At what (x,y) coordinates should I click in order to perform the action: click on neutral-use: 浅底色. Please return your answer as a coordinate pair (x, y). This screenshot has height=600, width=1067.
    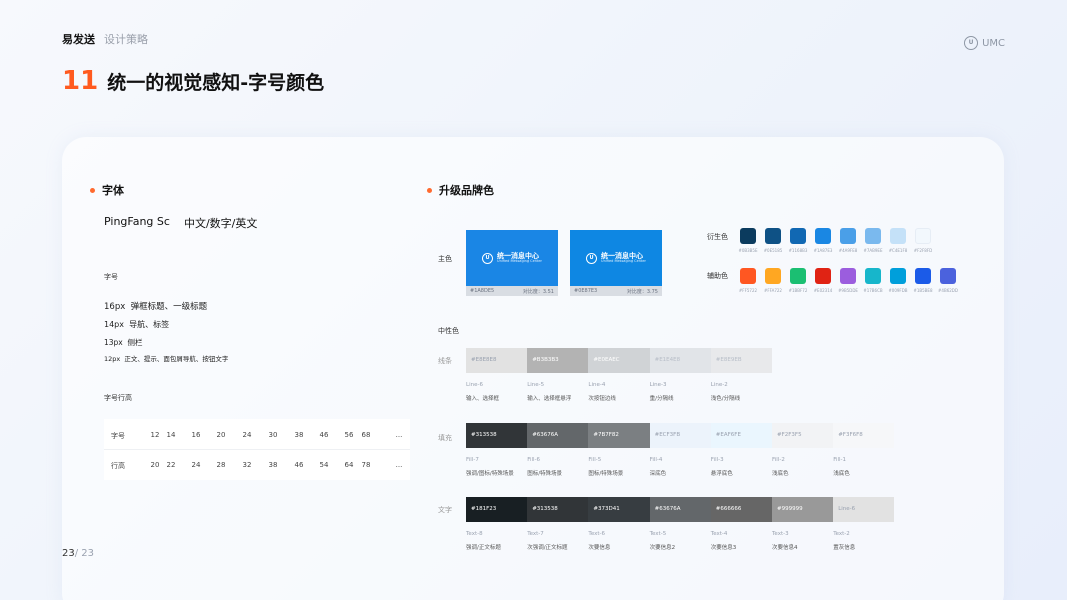
    Looking at the image, I should click on (780, 474).